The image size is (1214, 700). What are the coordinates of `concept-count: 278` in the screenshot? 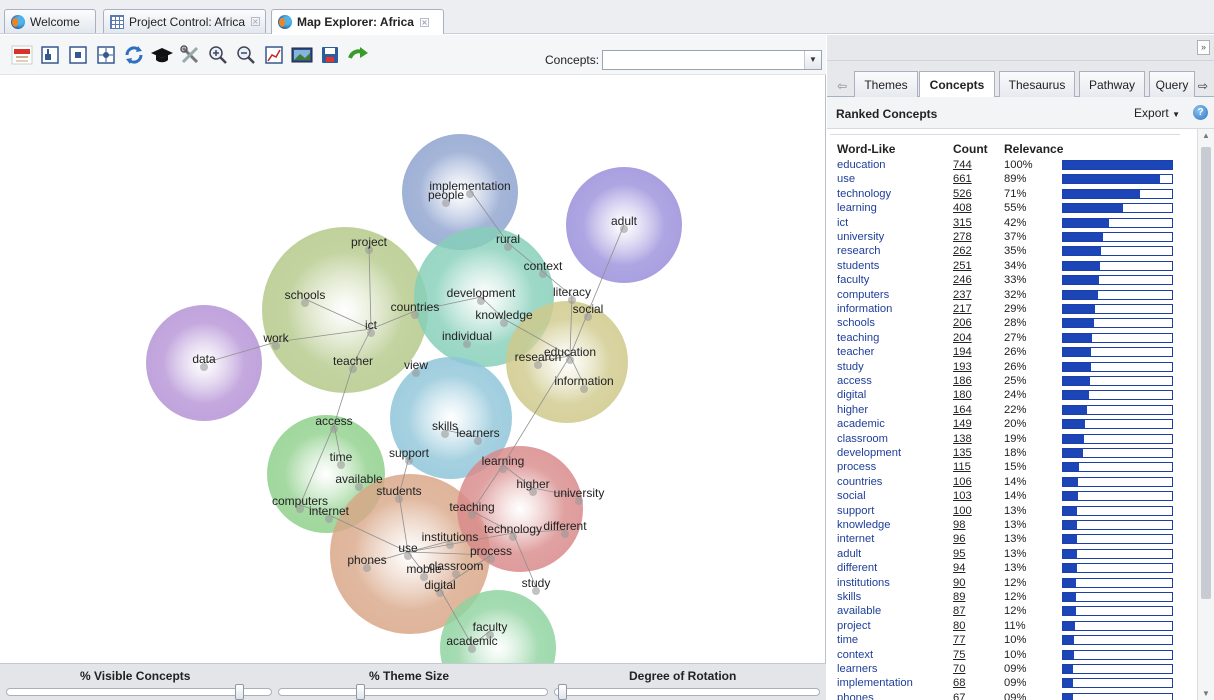 It's located at (962, 237).